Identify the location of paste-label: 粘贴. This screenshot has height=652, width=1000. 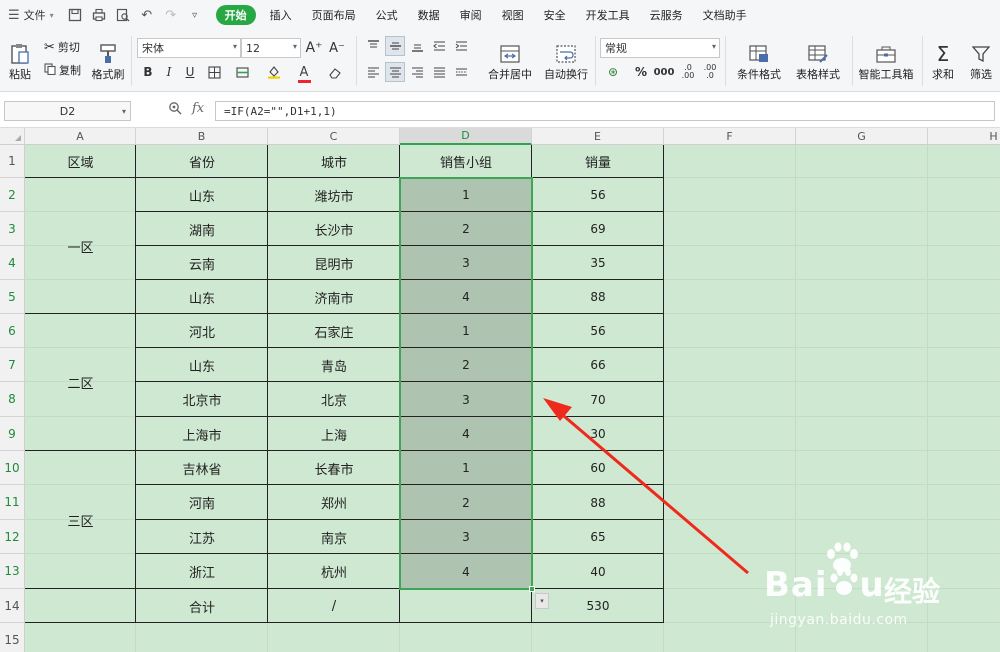
(20, 74).